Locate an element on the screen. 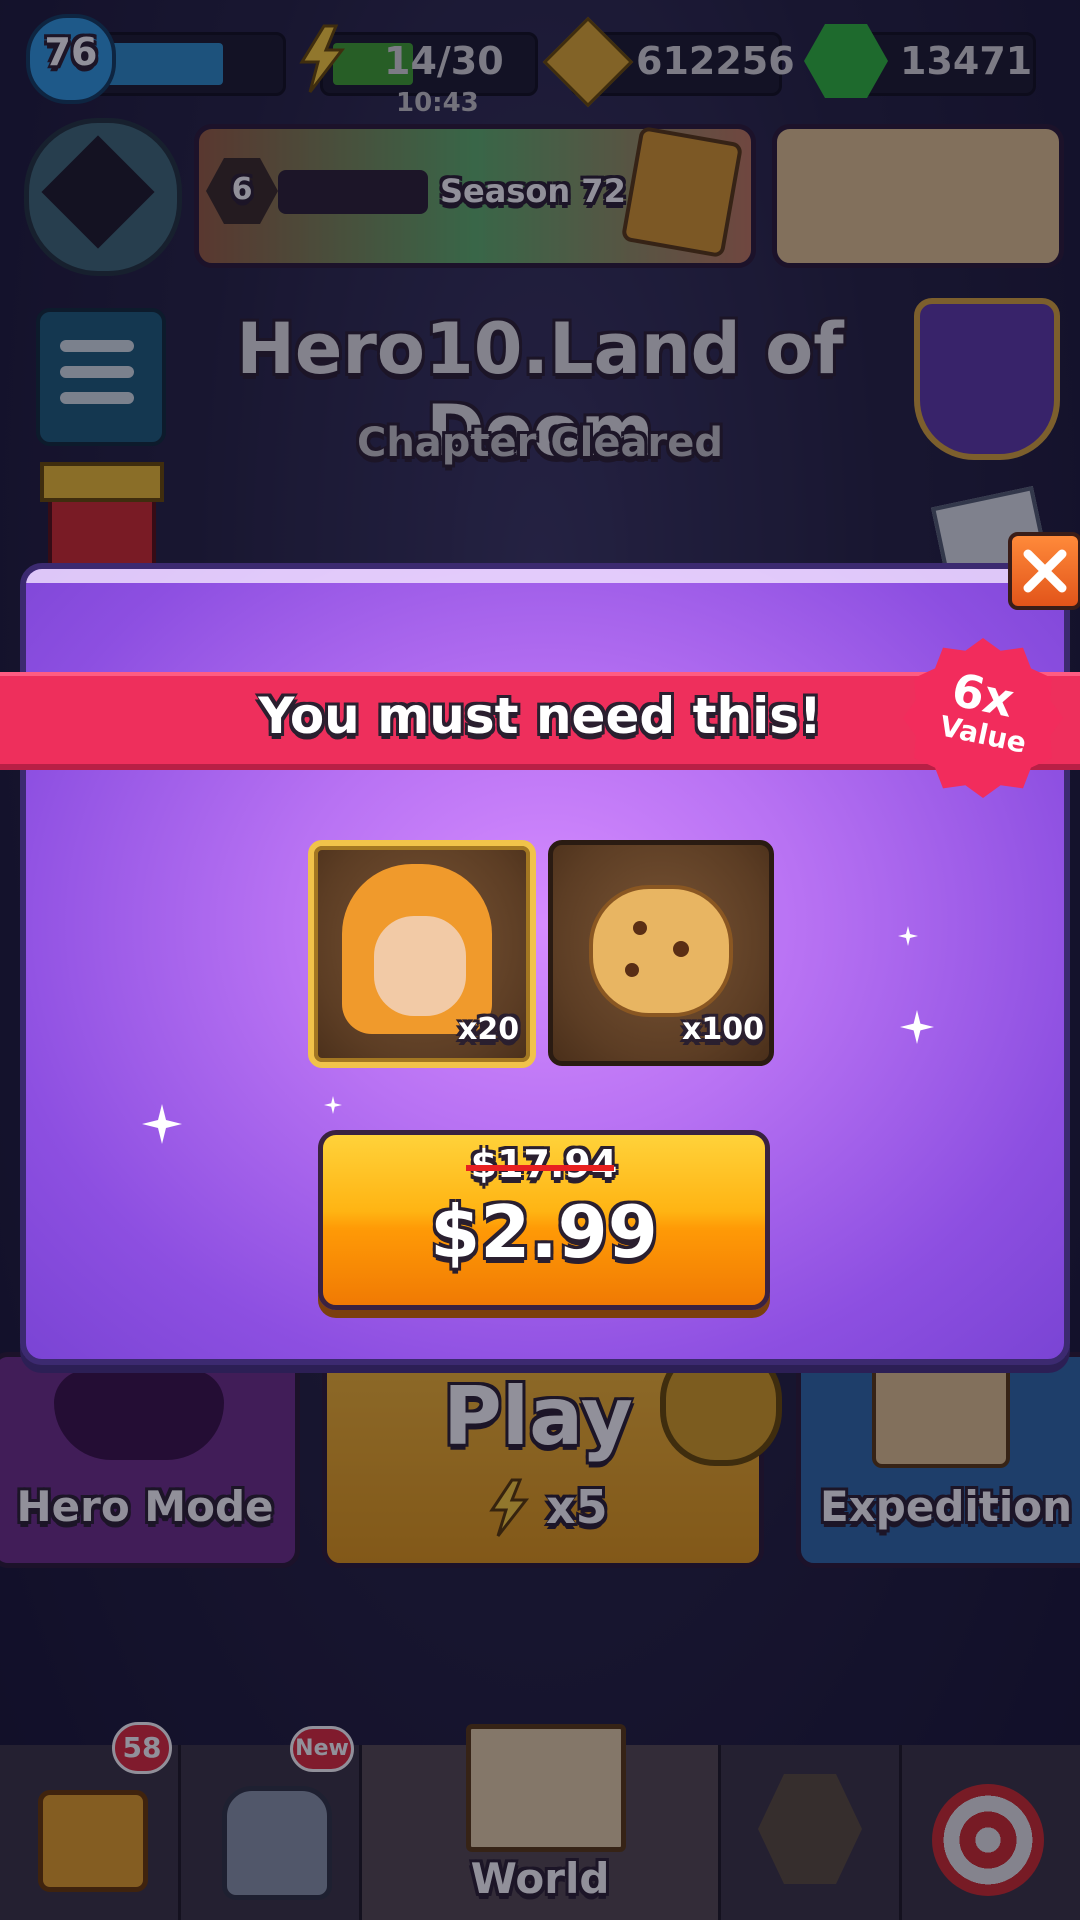 The width and height of the screenshot is (1080, 1920). sale-price: $2.99 is located at coordinates (544, 1232).